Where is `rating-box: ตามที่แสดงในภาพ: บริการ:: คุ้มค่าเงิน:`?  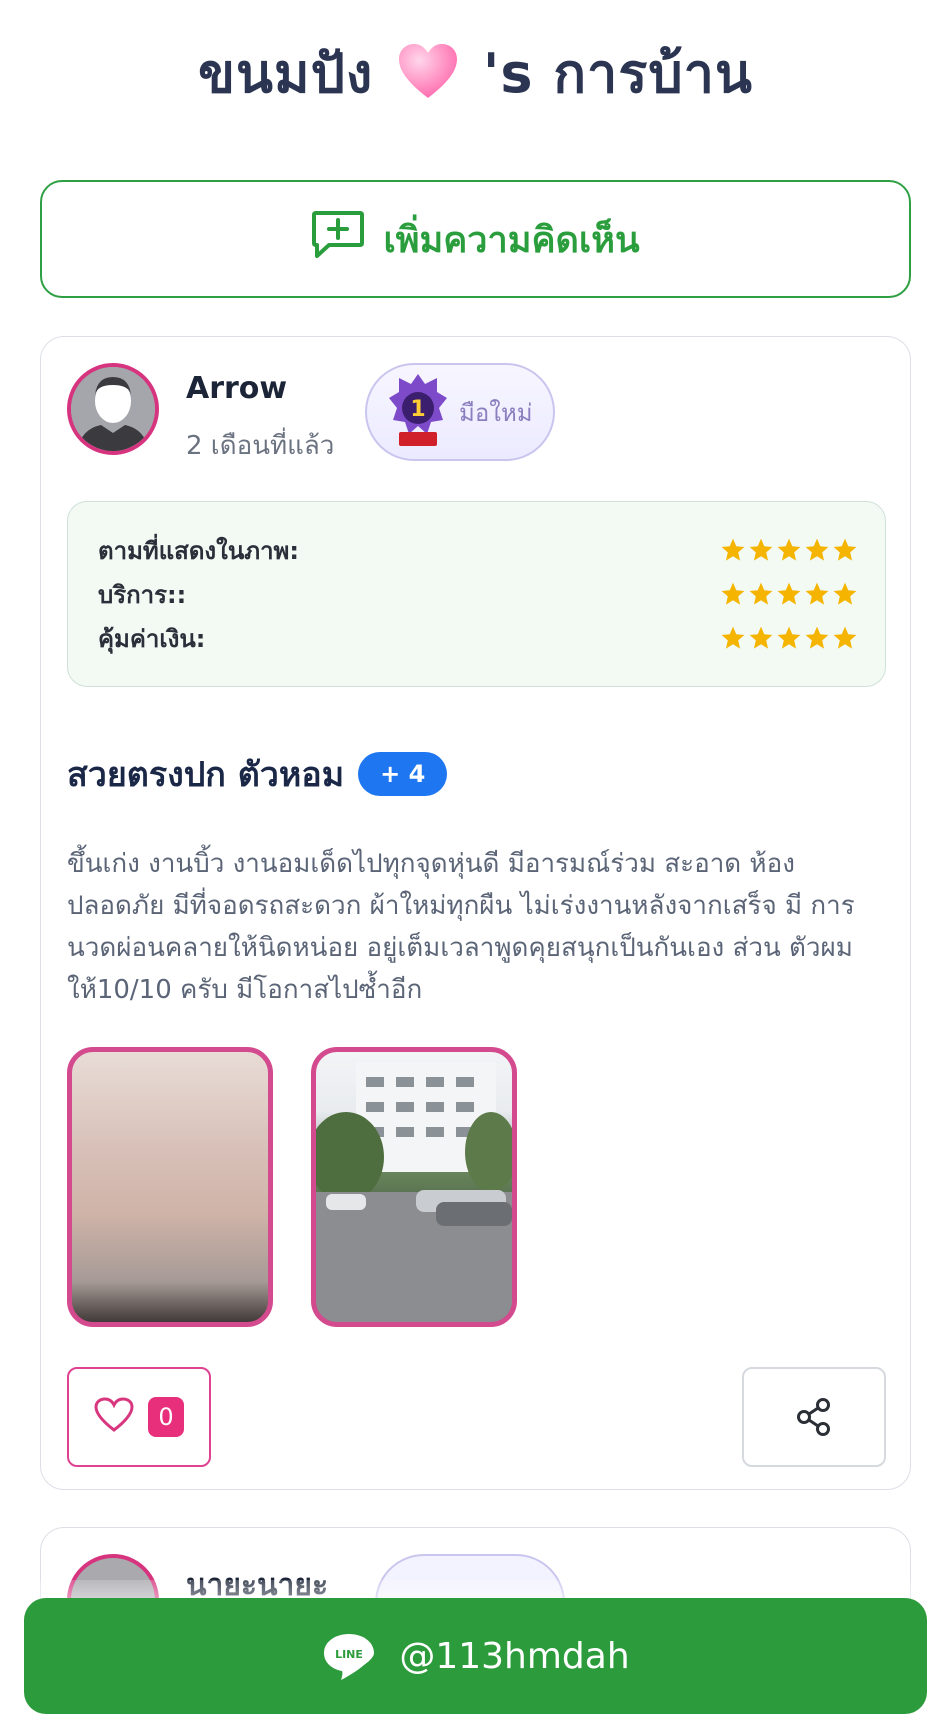 rating-box: ตามที่แสดงในภาพ: บริการ:: คุ้มค่าเงิน: is located at coordinates (476, 594).